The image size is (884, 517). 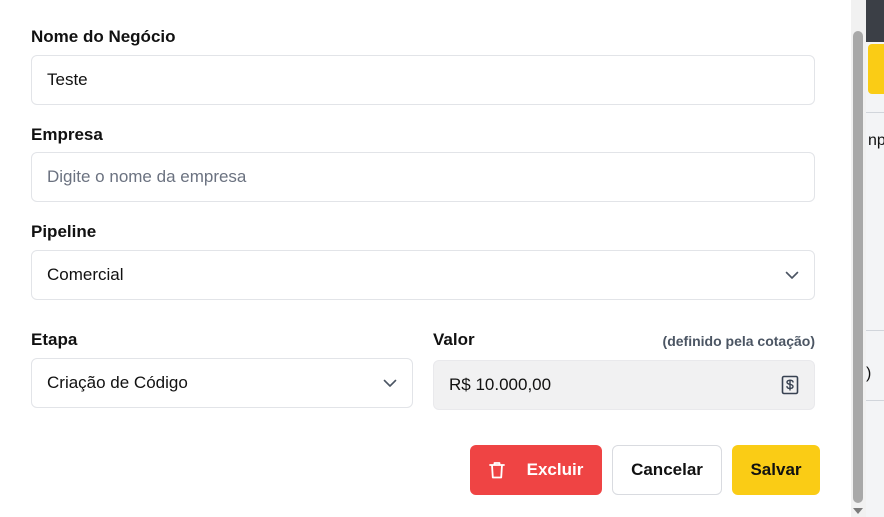 I want to click on value-amount: R$ 10.000,00, so click(x=500, y=384).